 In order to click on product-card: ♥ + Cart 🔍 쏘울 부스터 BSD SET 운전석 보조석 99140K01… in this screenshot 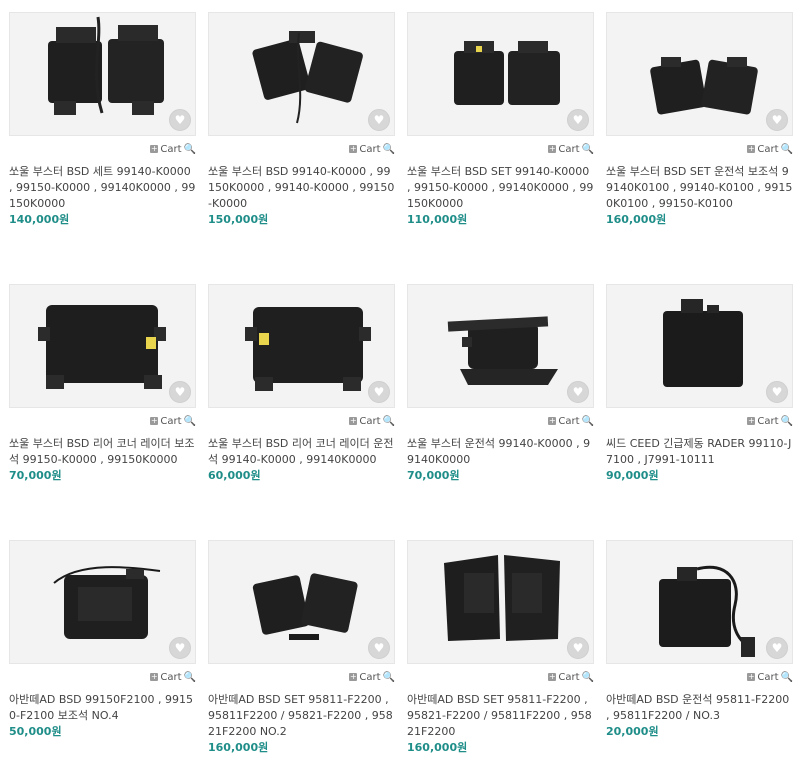, I will do `click(699, 120)`.